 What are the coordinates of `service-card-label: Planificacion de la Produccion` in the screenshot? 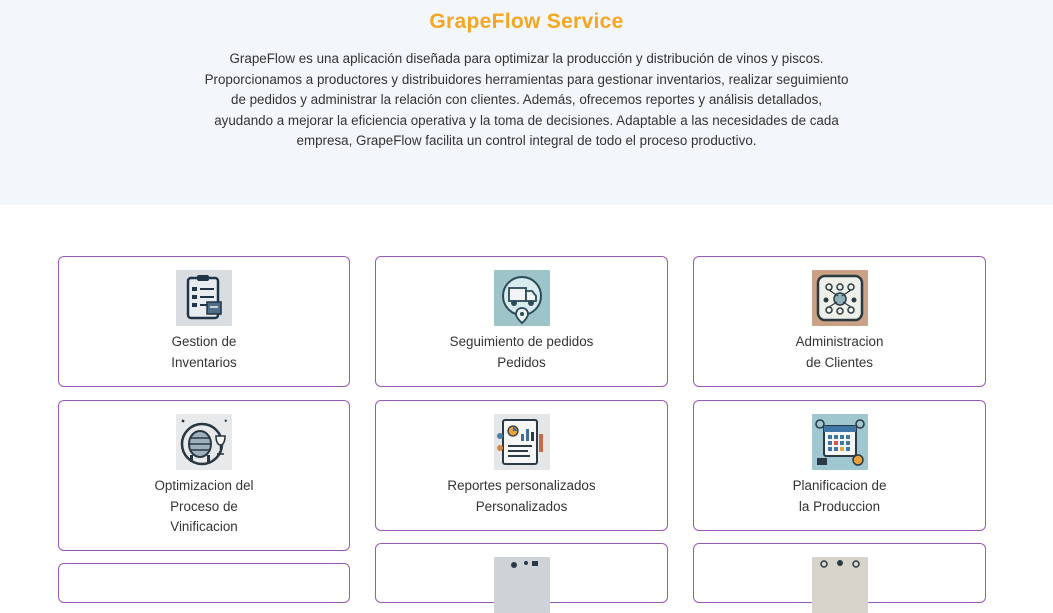 It's located at (839, 496).